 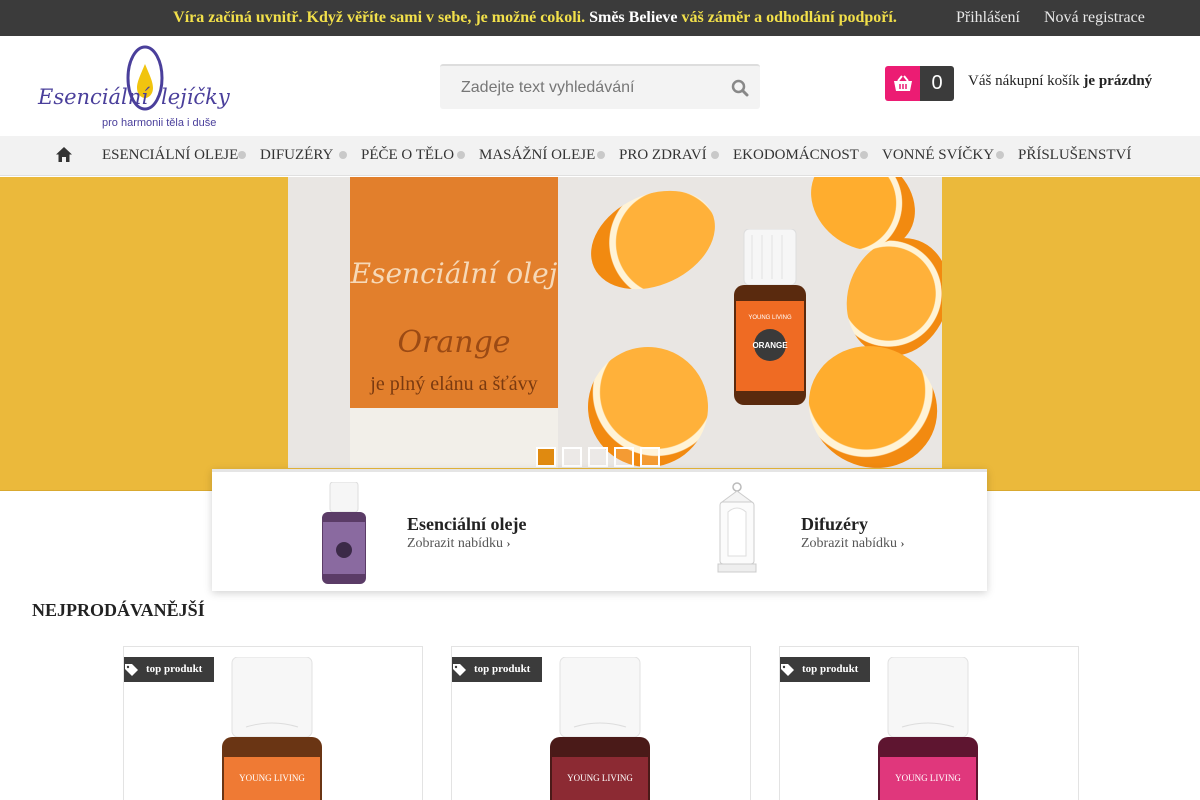 What do you see at coordinates (196, 97) in the screenshot?
I see `svg-text: lejíčky` at bounding box center [196, 97].